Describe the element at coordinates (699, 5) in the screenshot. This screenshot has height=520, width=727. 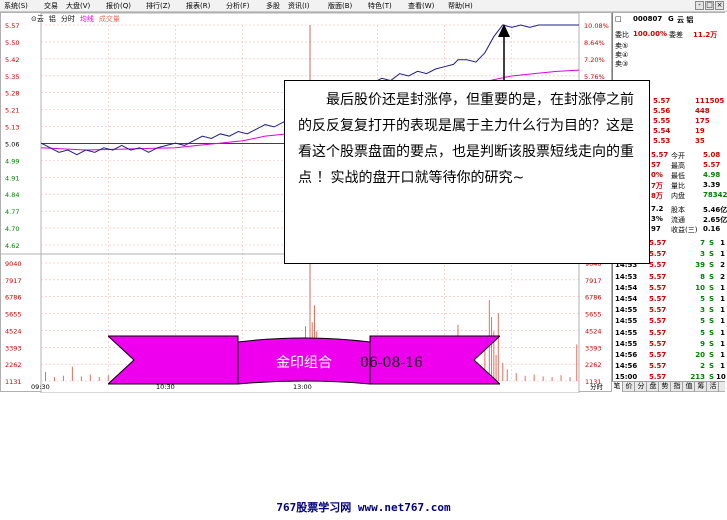
I see `minimize-icon: -` at that location.